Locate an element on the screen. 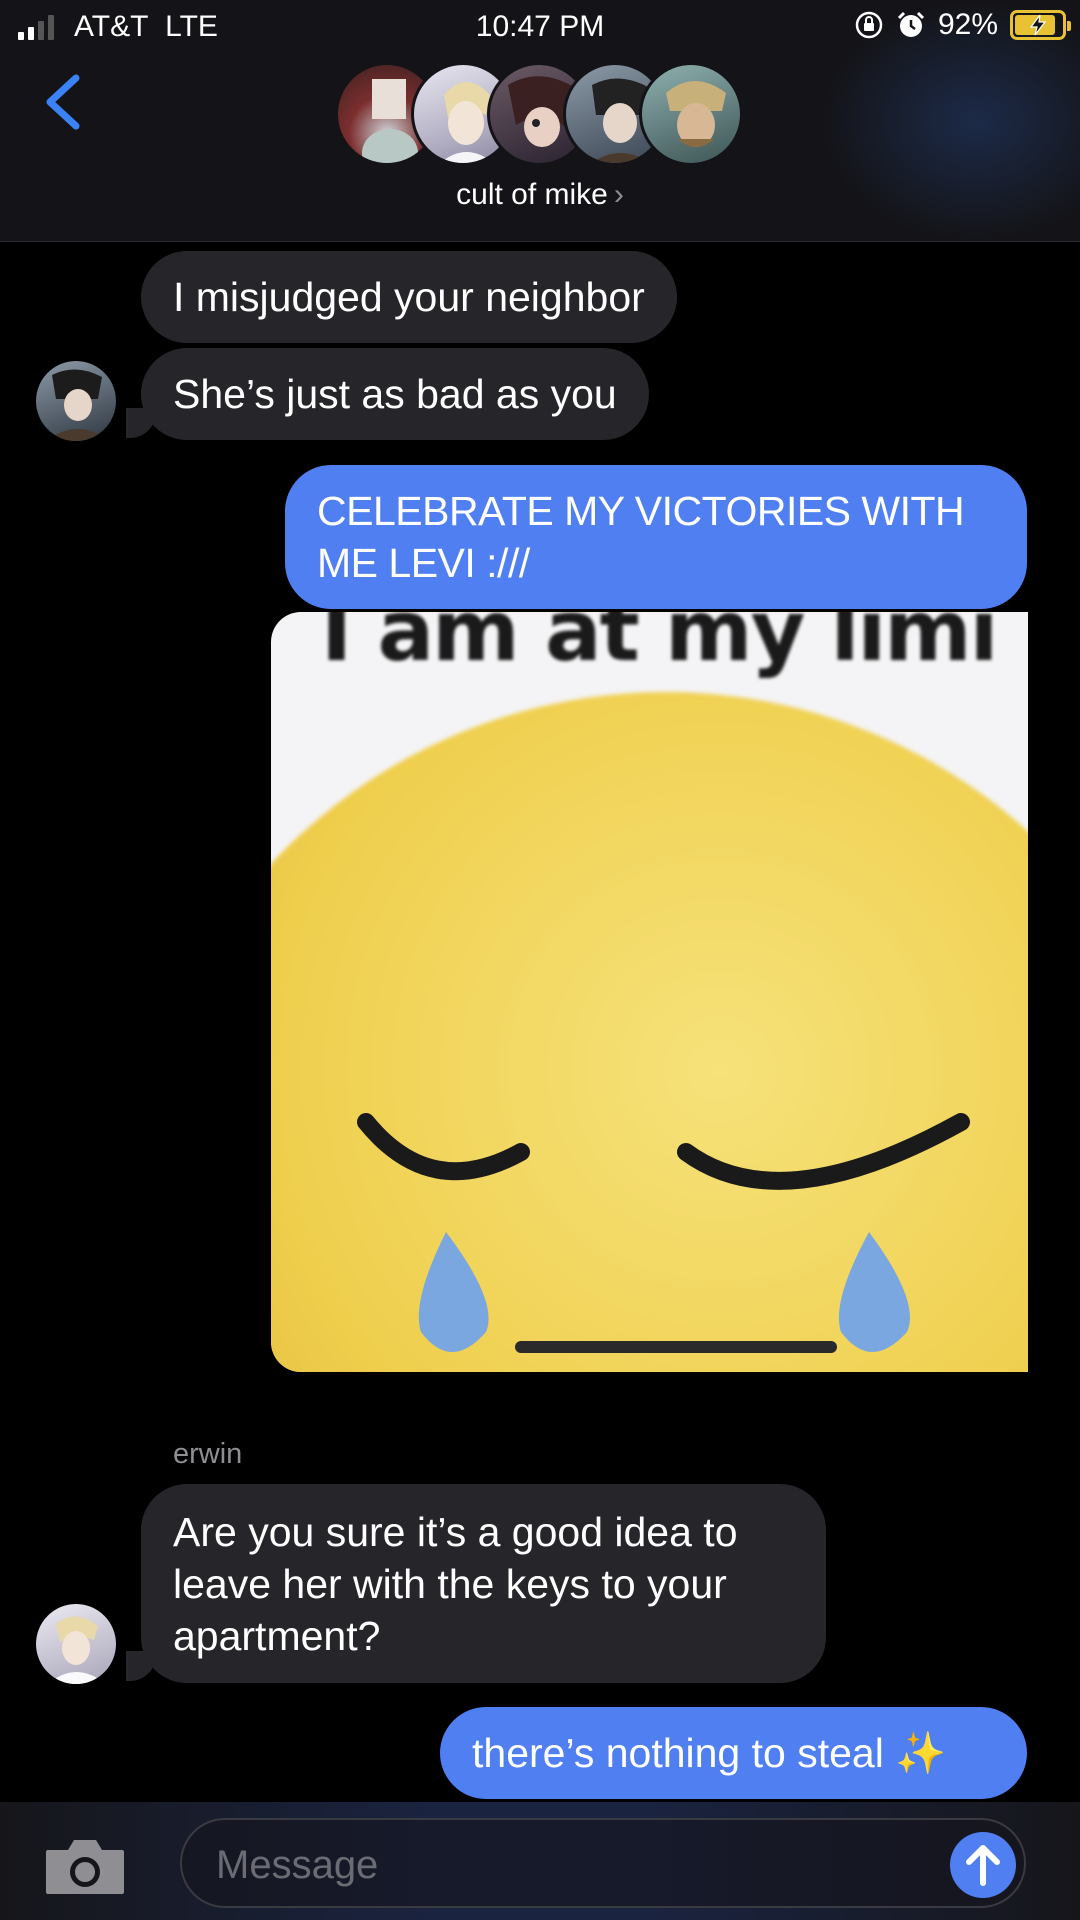  compose-bar is located at coordinates (540, 1861).